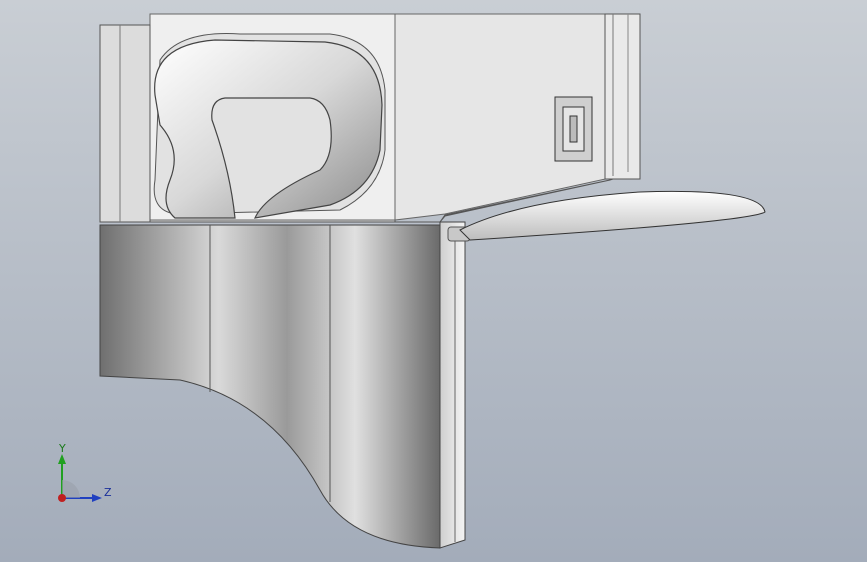 The height and width of the screenshot is (566, 867). What do you see at coordinates (452, 385) in the screenshot?
I see `side-plate` at bounding box center [452, 385].